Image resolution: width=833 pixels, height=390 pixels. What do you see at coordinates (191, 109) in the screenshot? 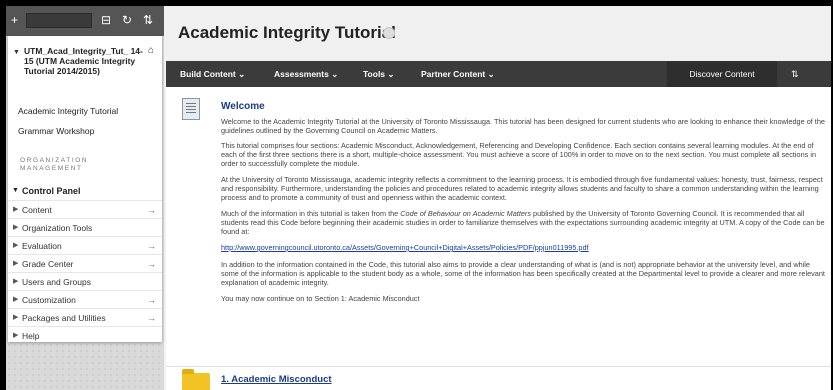
I see `document-item-icon` at bounding box center [191, 109].